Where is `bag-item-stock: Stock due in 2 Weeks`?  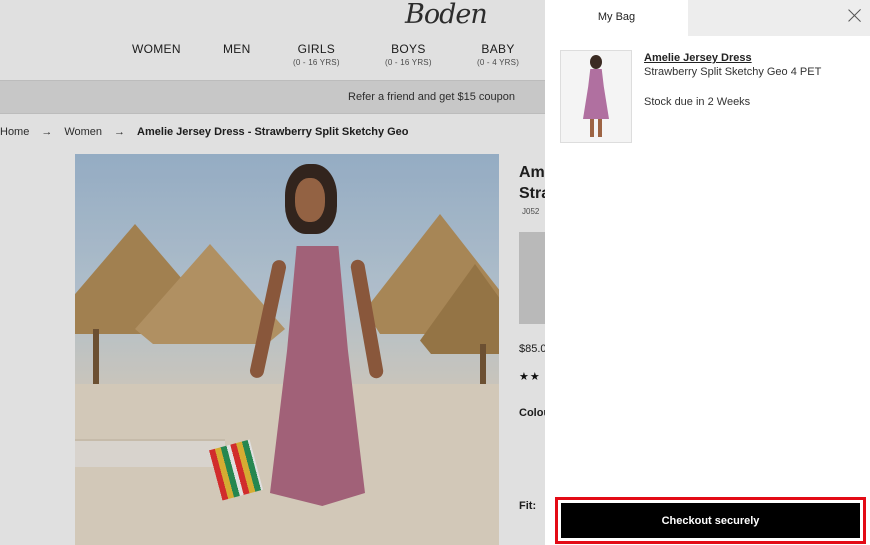 bag-item-stock: Stock due in 2 Weeks is located at coordinates (697, 102).